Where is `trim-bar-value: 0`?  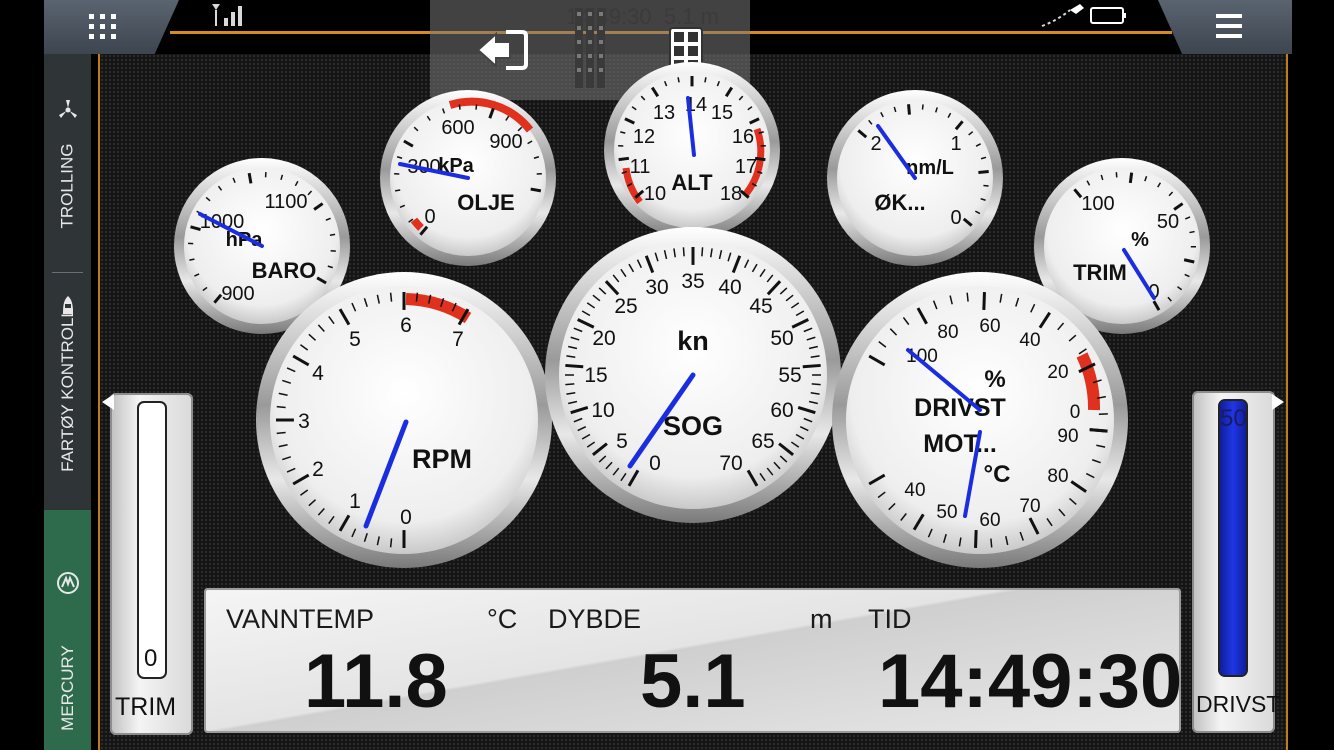
trim-bar-value: 0 is located at coordinates (151, 658).